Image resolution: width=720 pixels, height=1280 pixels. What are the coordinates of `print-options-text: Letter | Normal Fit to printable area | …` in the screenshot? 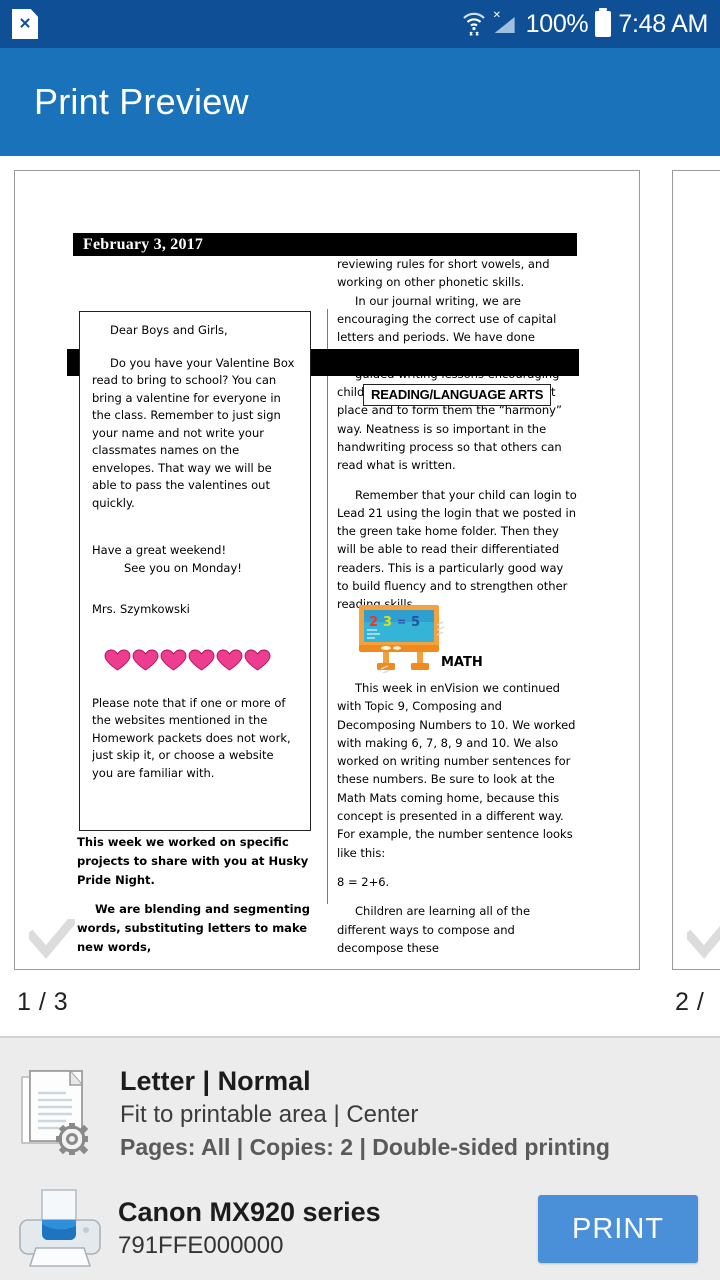 It's located at (365, 1113).